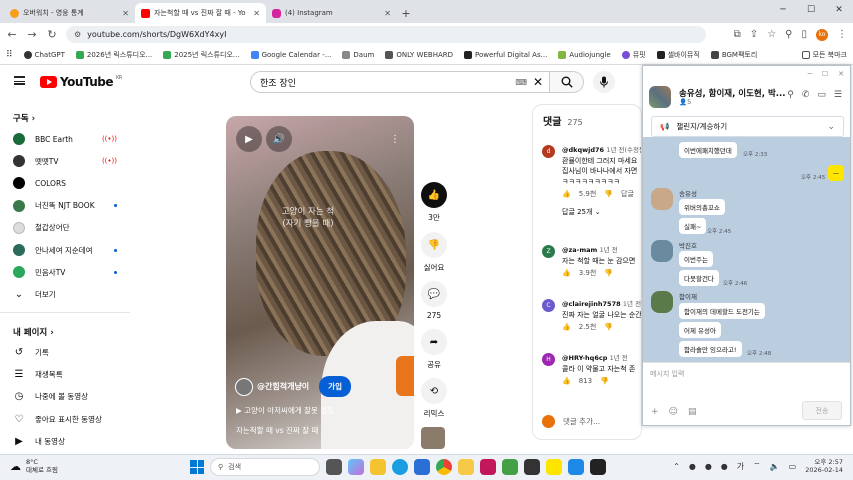  What do you see at coordinates (824, 466) in the screenshot?
I see `clock: 오후 2:57 2026-02-14` at bounding box center [824, 466].